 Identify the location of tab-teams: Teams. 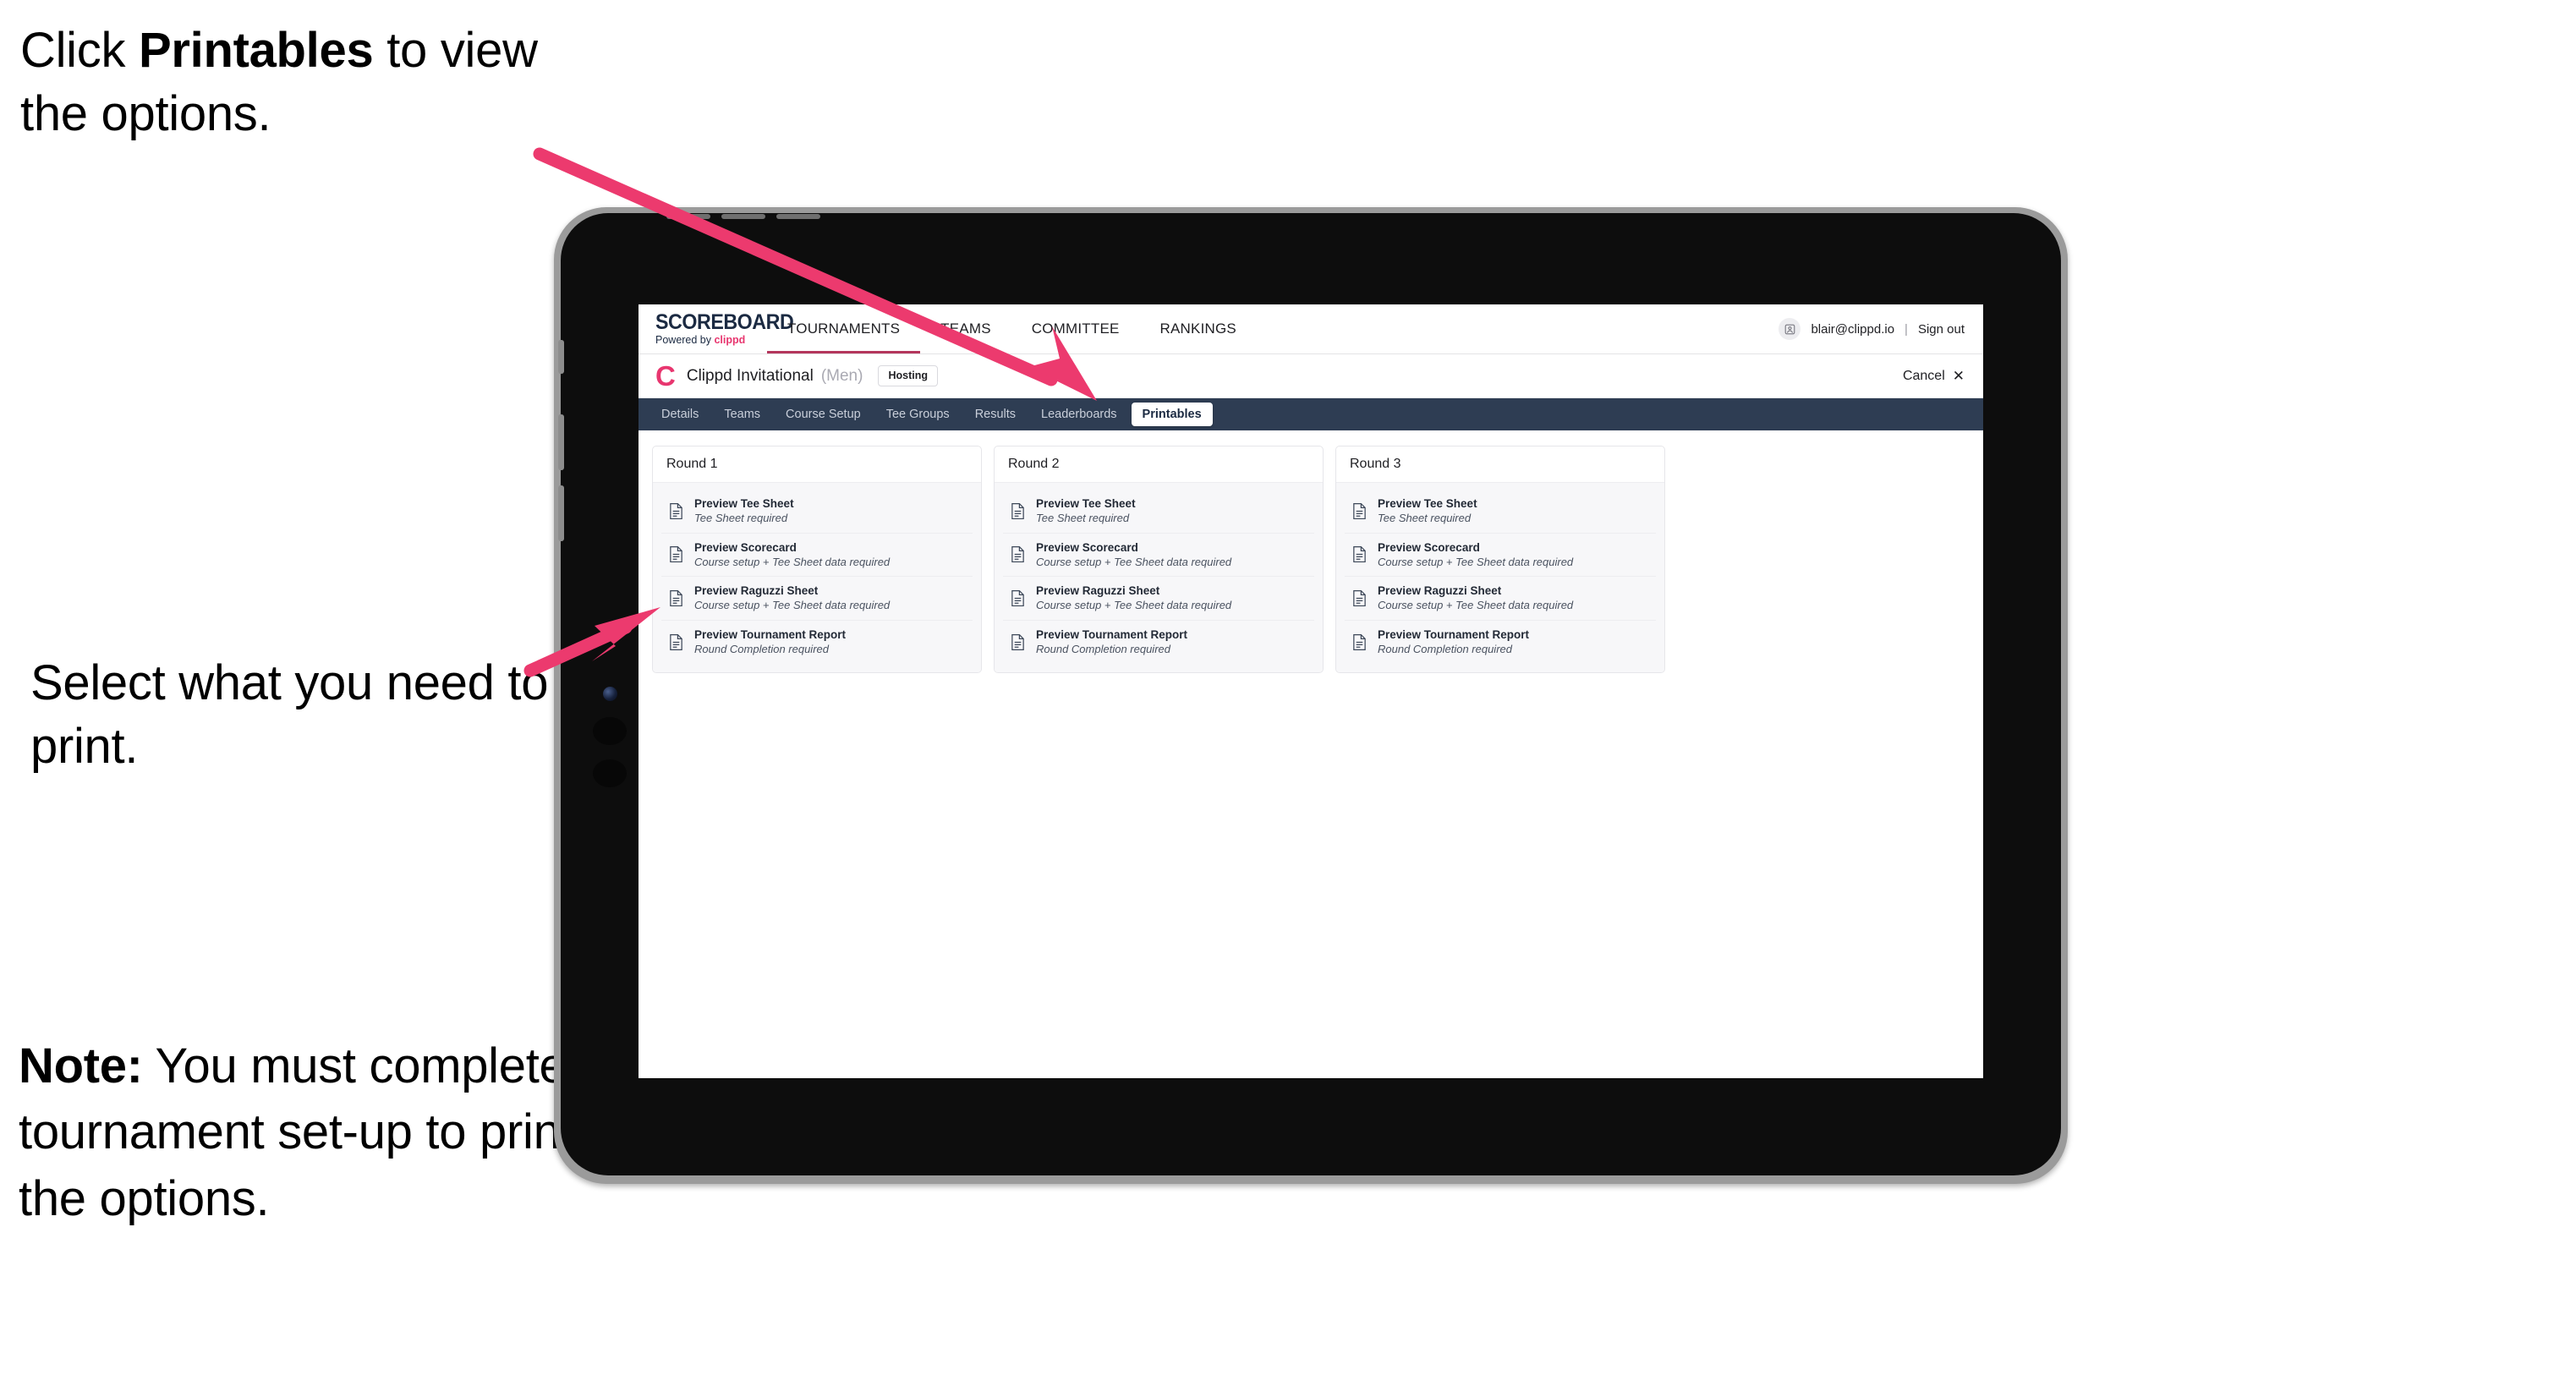
(742, 415).